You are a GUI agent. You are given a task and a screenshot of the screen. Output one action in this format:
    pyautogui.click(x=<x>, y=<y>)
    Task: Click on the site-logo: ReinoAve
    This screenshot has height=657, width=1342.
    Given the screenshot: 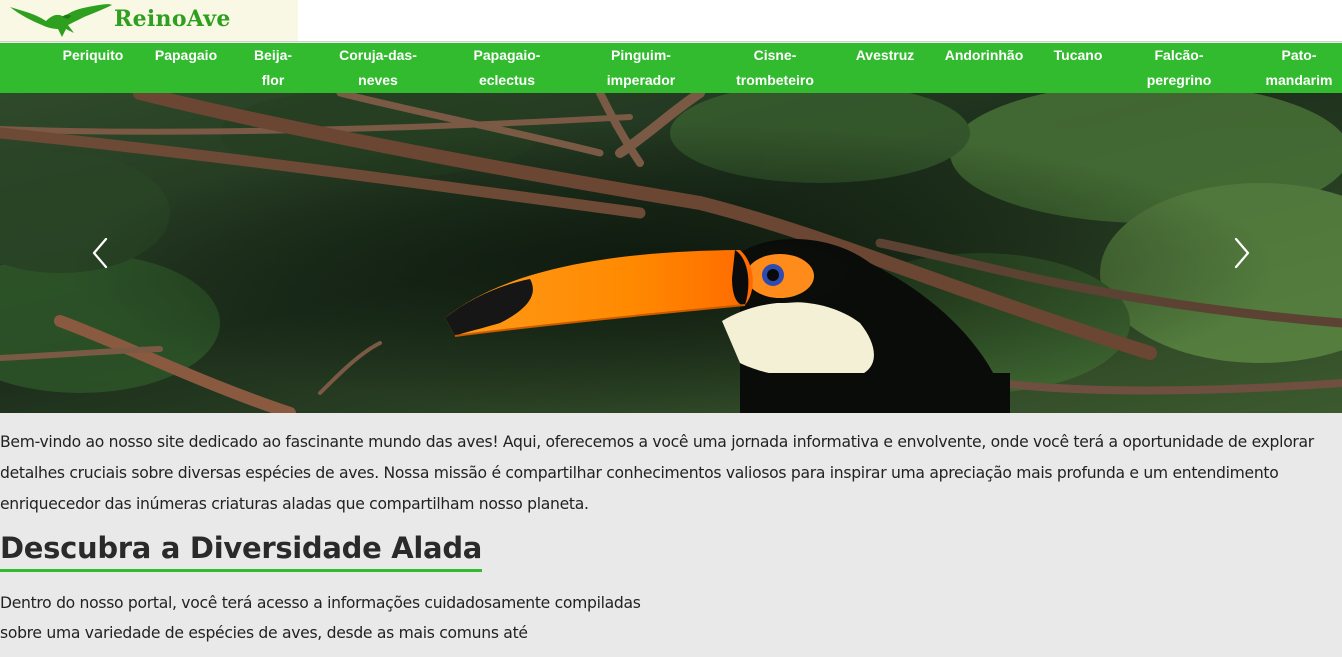 What is the action you would take?
    pyautogui.click(x=149, y=20)
    